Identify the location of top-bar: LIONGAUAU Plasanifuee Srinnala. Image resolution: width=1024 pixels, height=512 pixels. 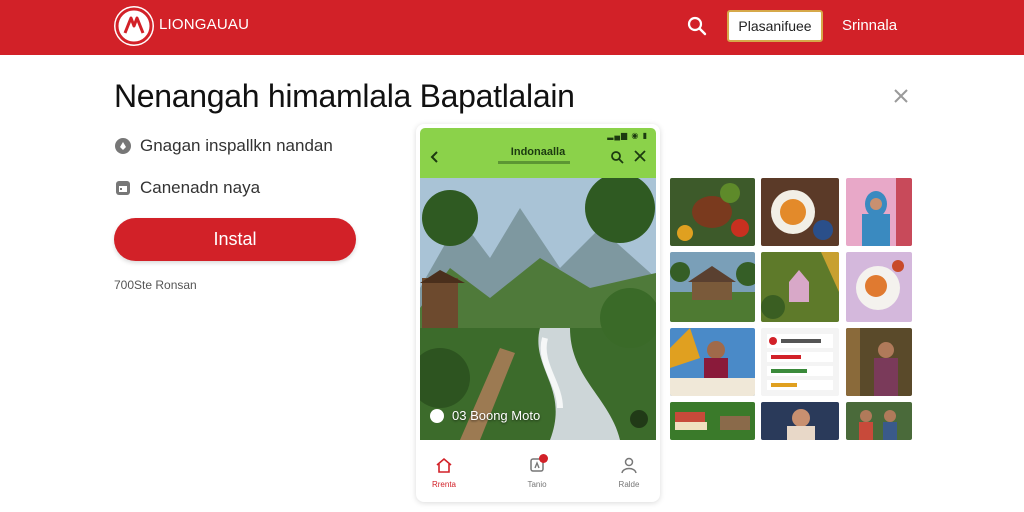
(512, 27).